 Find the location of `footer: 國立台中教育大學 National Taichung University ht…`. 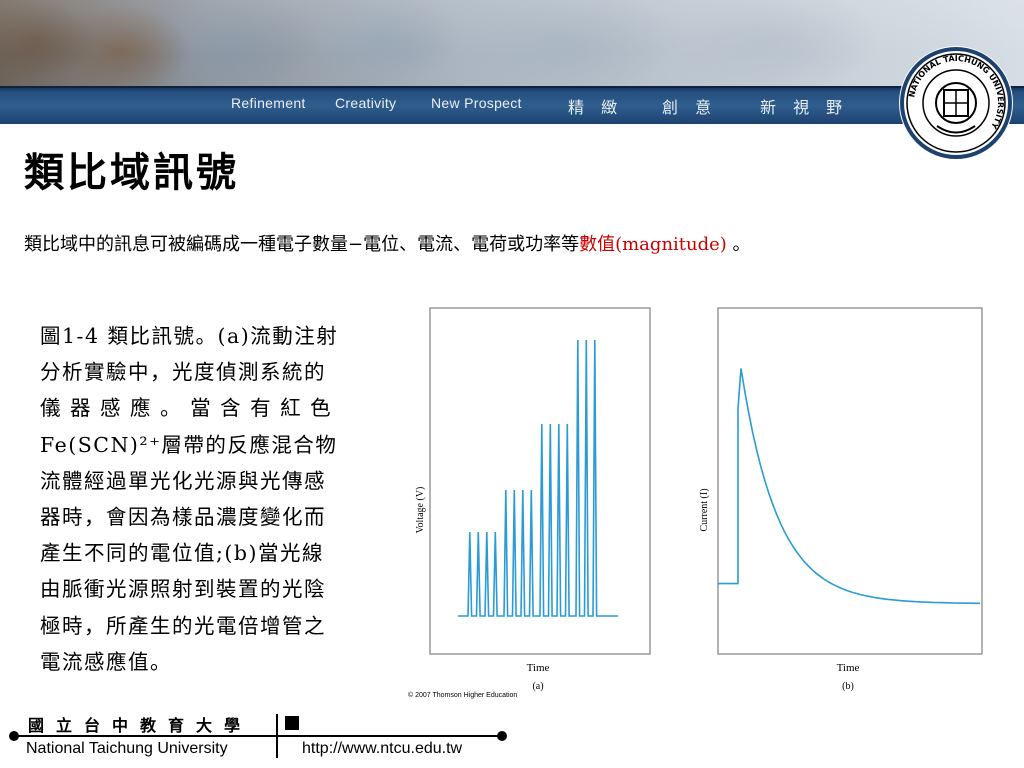

footer: 國立台中教育大學 National Taichung University ht… is located at coordinates (512, 735).